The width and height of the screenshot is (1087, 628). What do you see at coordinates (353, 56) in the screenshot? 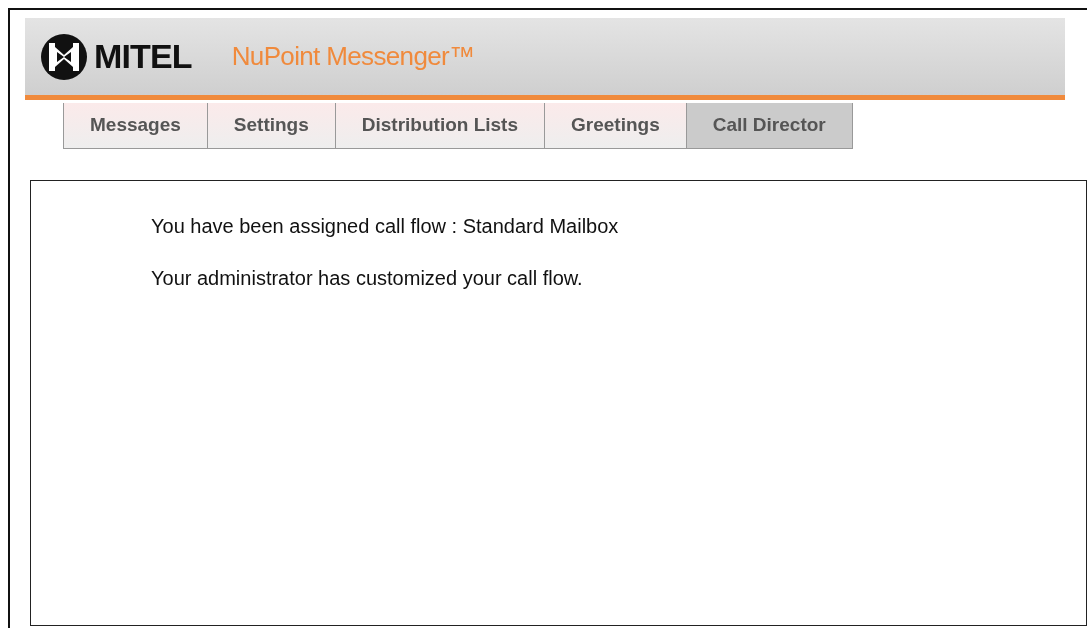
I see `product-title: NuPoint Messenger™` at bounding box center [353, 56].